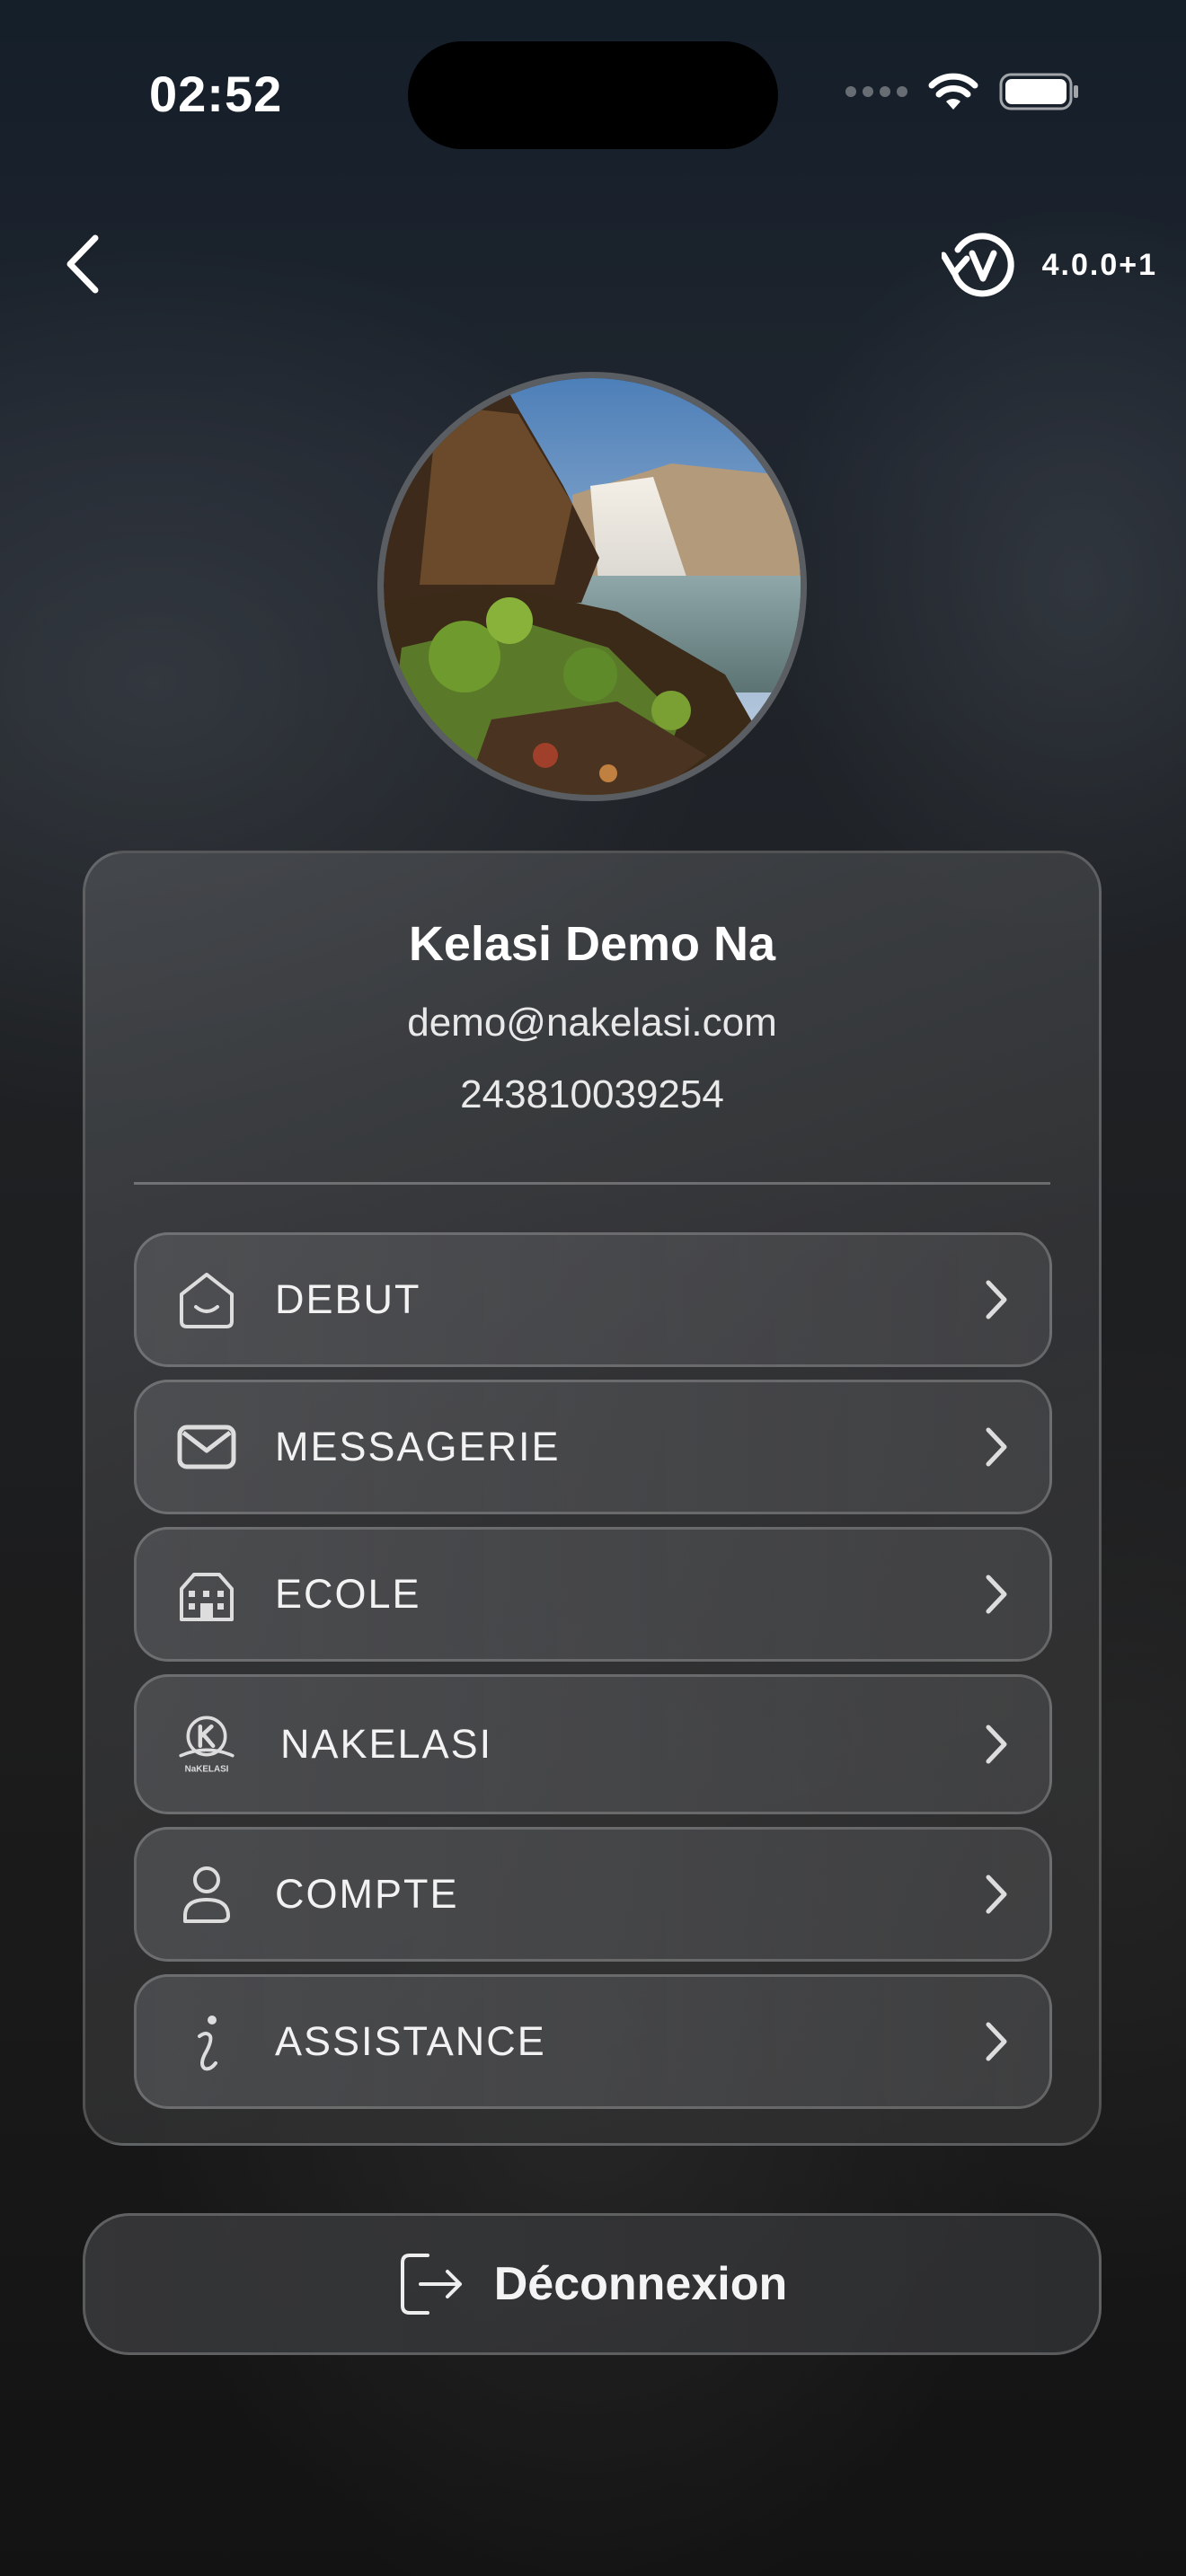 The height and width of the screenshot is (2576, 1186). I want to click on menu-item-label: ECOLE, so click(348, 1594).